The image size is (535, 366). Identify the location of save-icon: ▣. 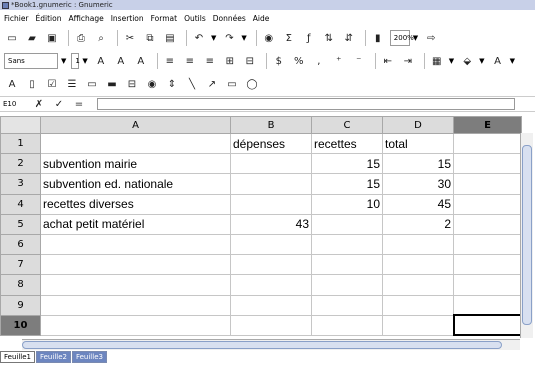
(52, 38).